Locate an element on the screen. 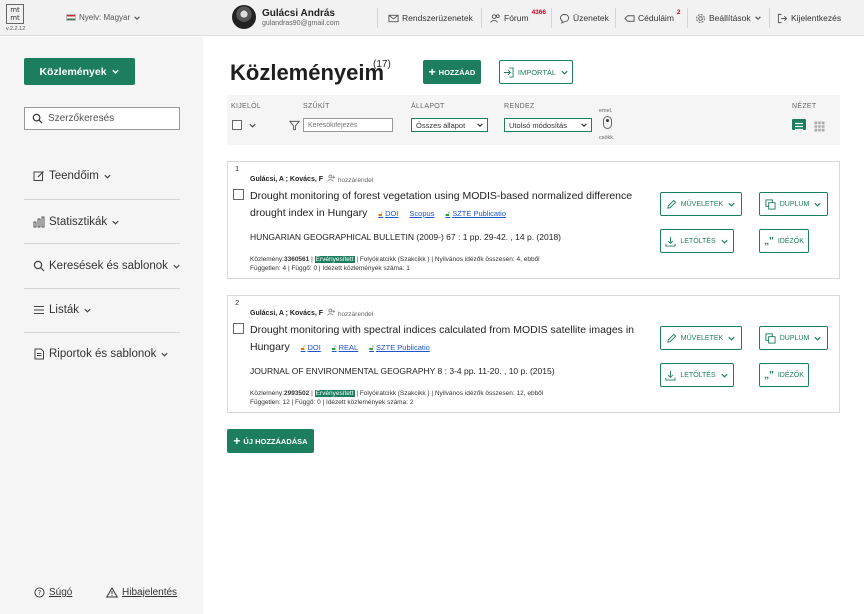  real-link: 🔓︎ REAL is located at coordinates (345, 347).